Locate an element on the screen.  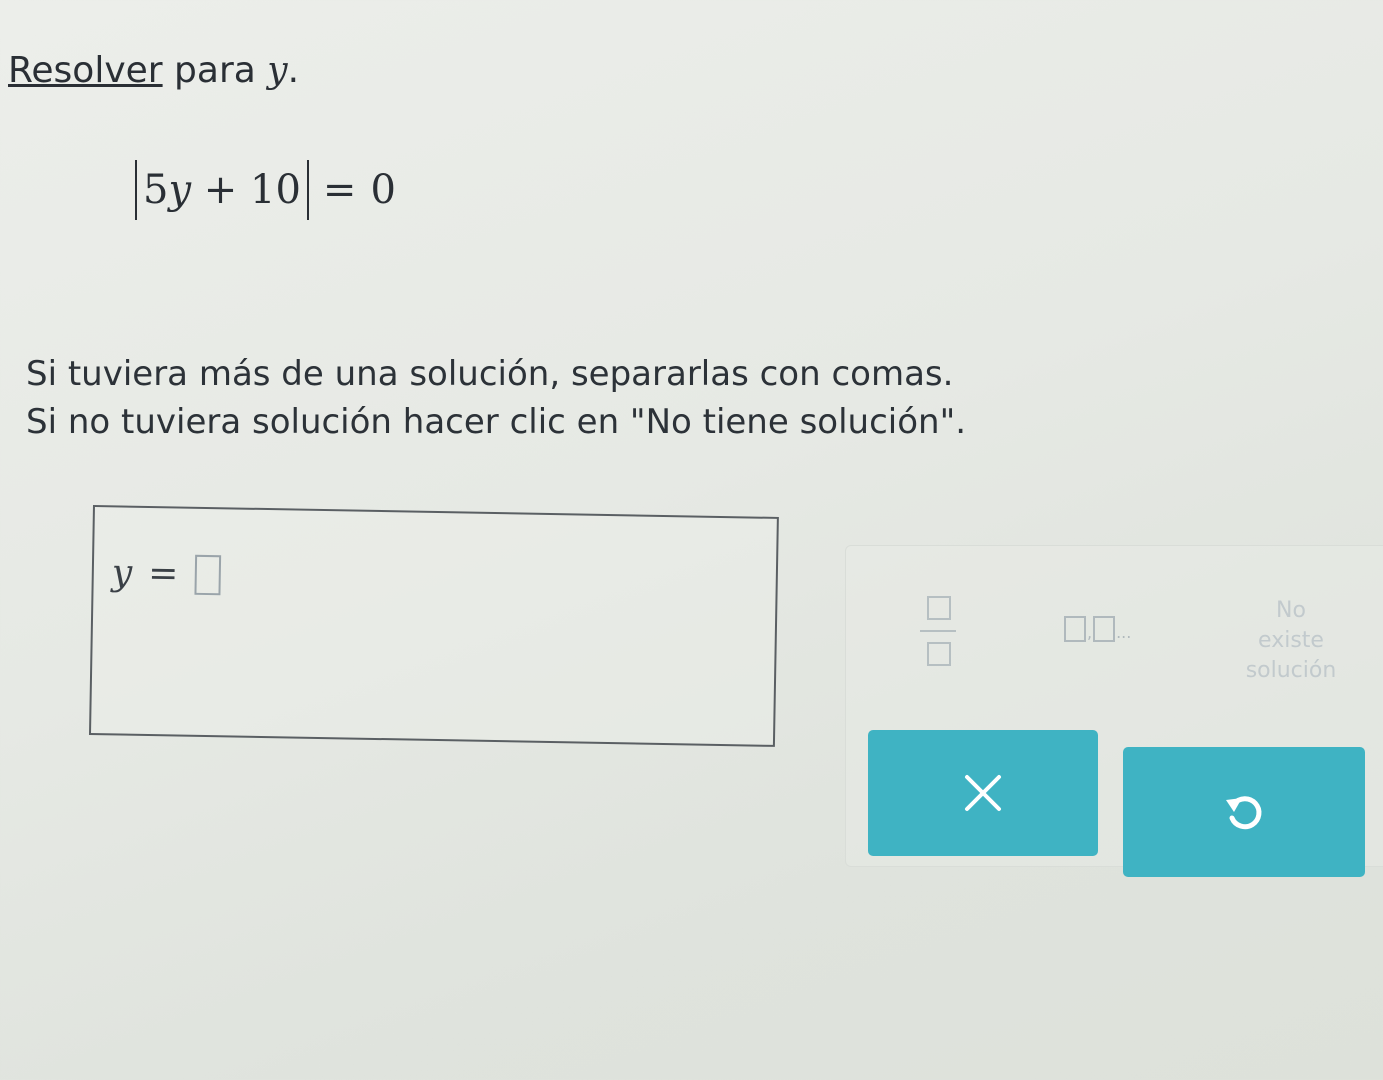
absolute-value-expression: 5y + 10 is located at coordinates (222, 190).